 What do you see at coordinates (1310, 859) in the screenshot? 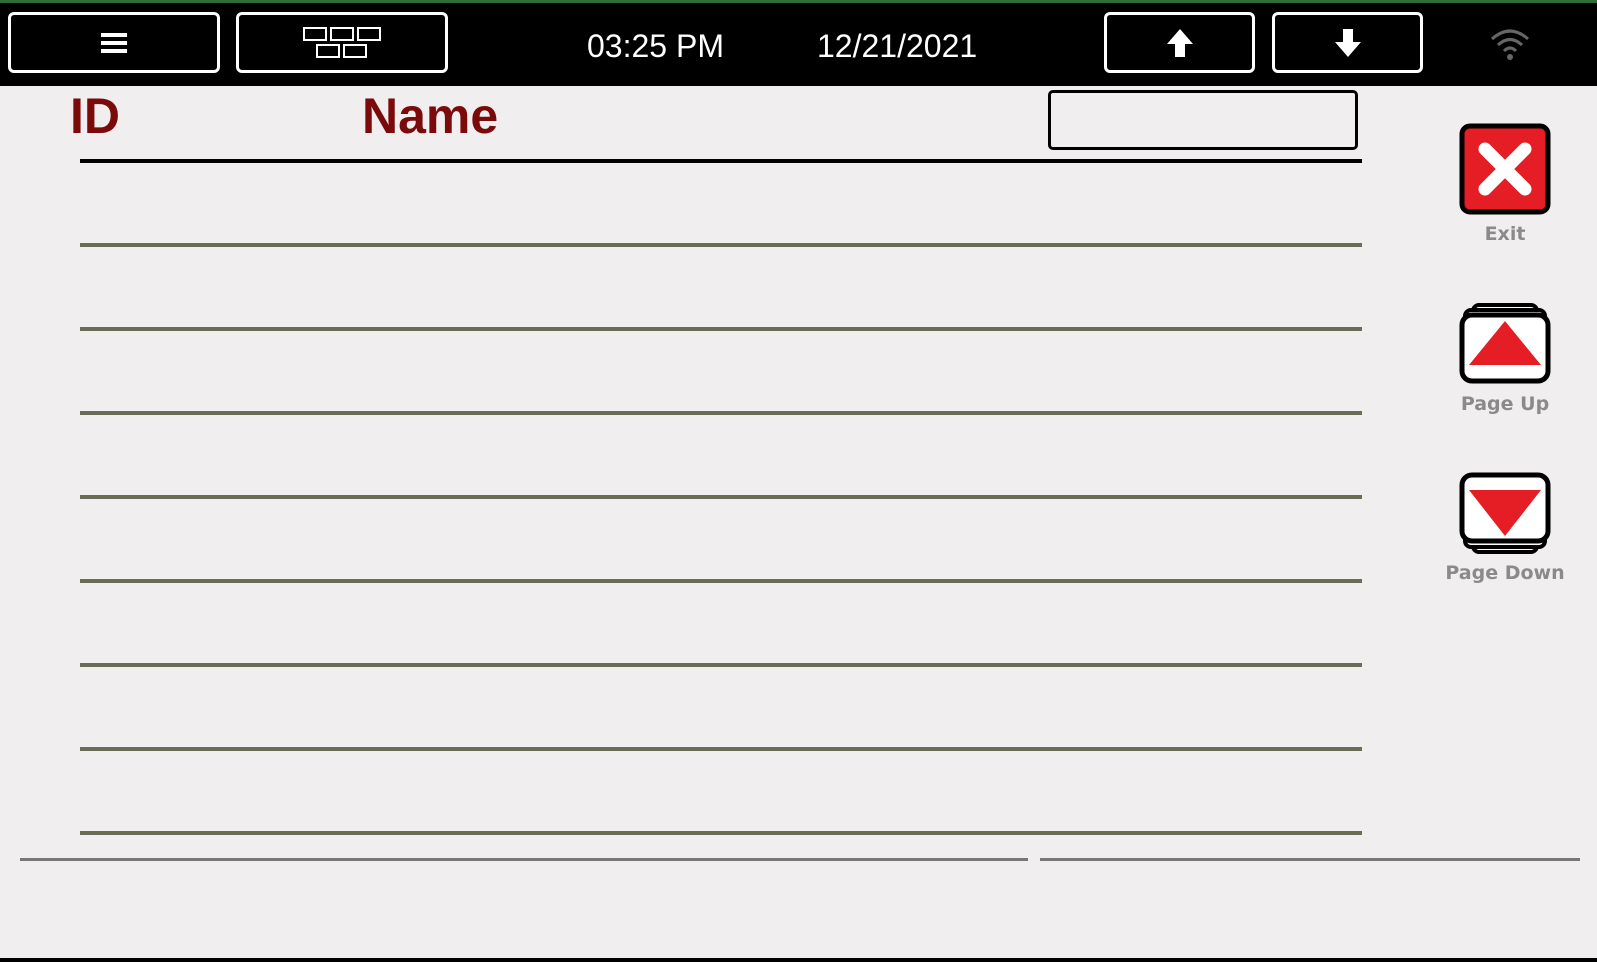
I see `footer-divider-right` at bounding box center [1310, 859].